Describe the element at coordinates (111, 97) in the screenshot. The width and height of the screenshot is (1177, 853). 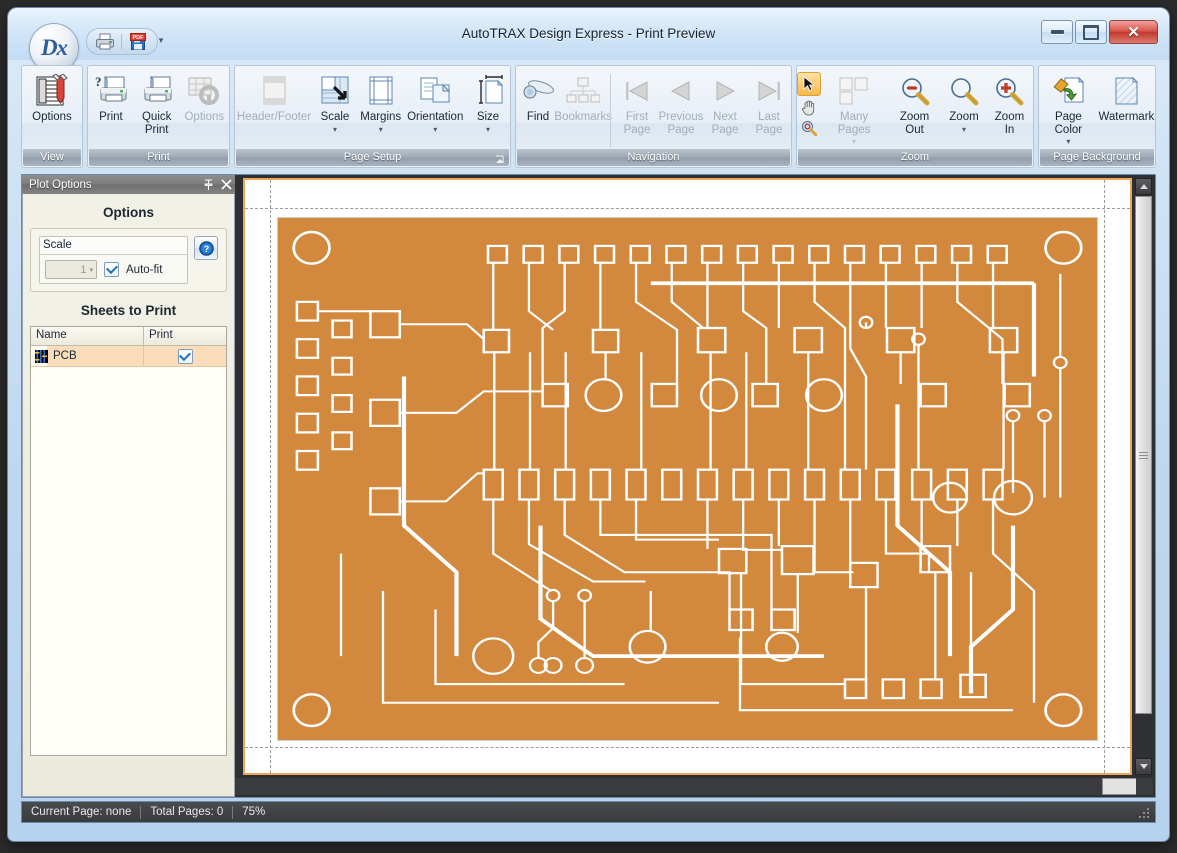
I see `print-button: ? Print` at that location.